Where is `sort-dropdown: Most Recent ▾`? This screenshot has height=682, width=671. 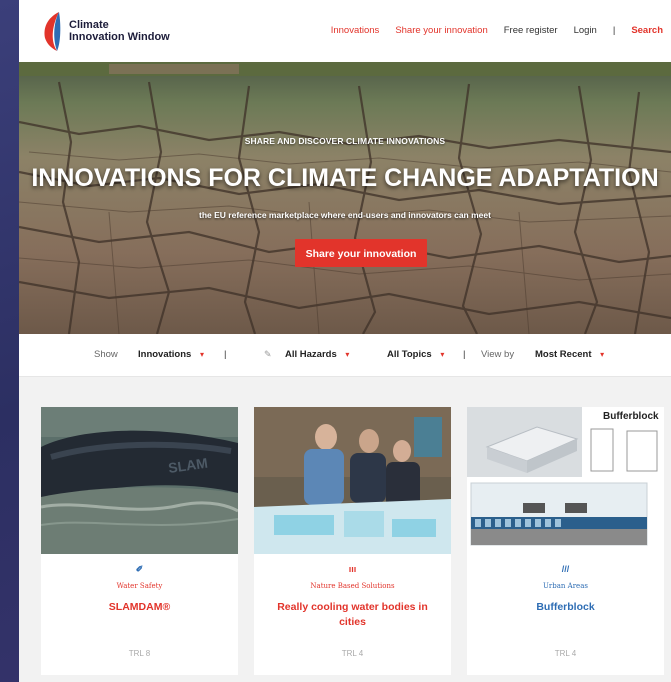 sort-dropdown: Most Recent ▾ is located at coordinates (569, 354).